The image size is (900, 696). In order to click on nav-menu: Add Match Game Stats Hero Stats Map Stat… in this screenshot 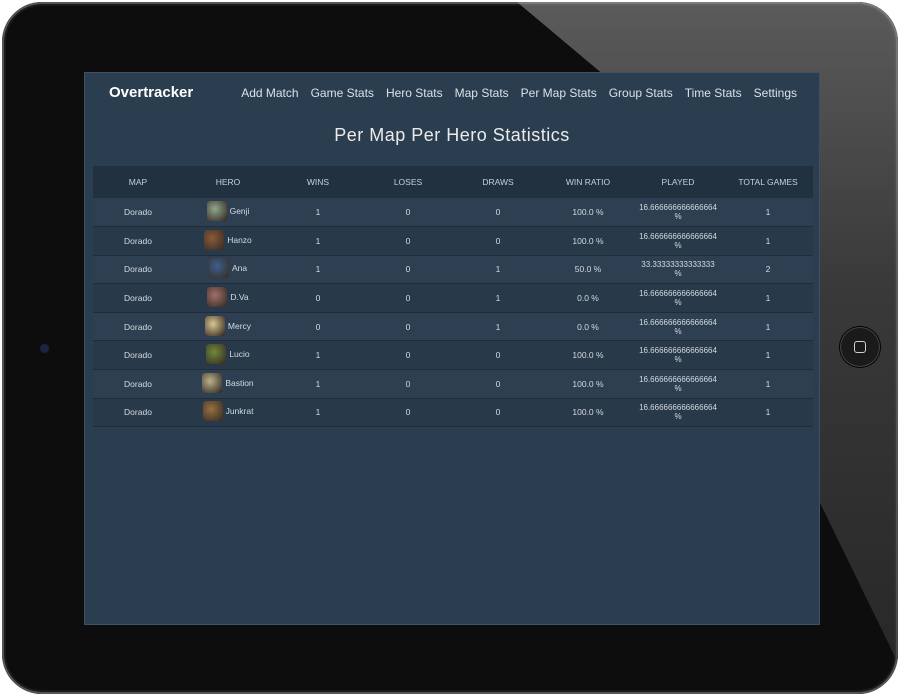, I will do `click(519, 93)`.